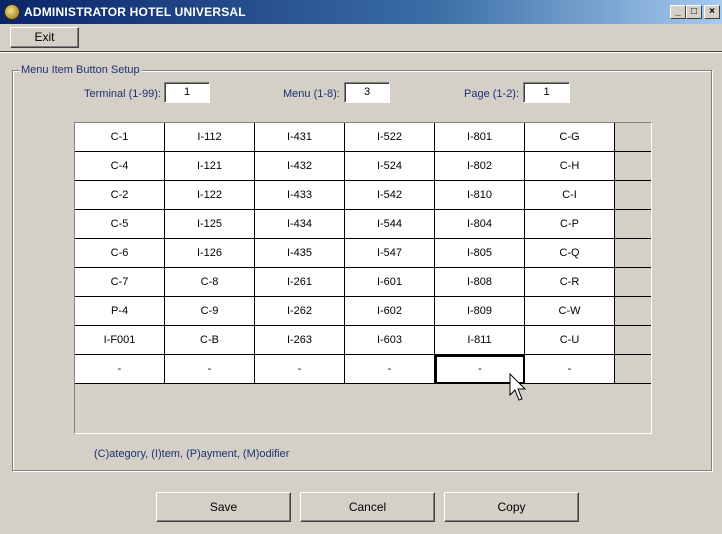 The image size is (722, 534). What do you see at coordinates (300, 224) in the screenshot?
I see `grid-cell: I-434` at bounding box center [300, 224].